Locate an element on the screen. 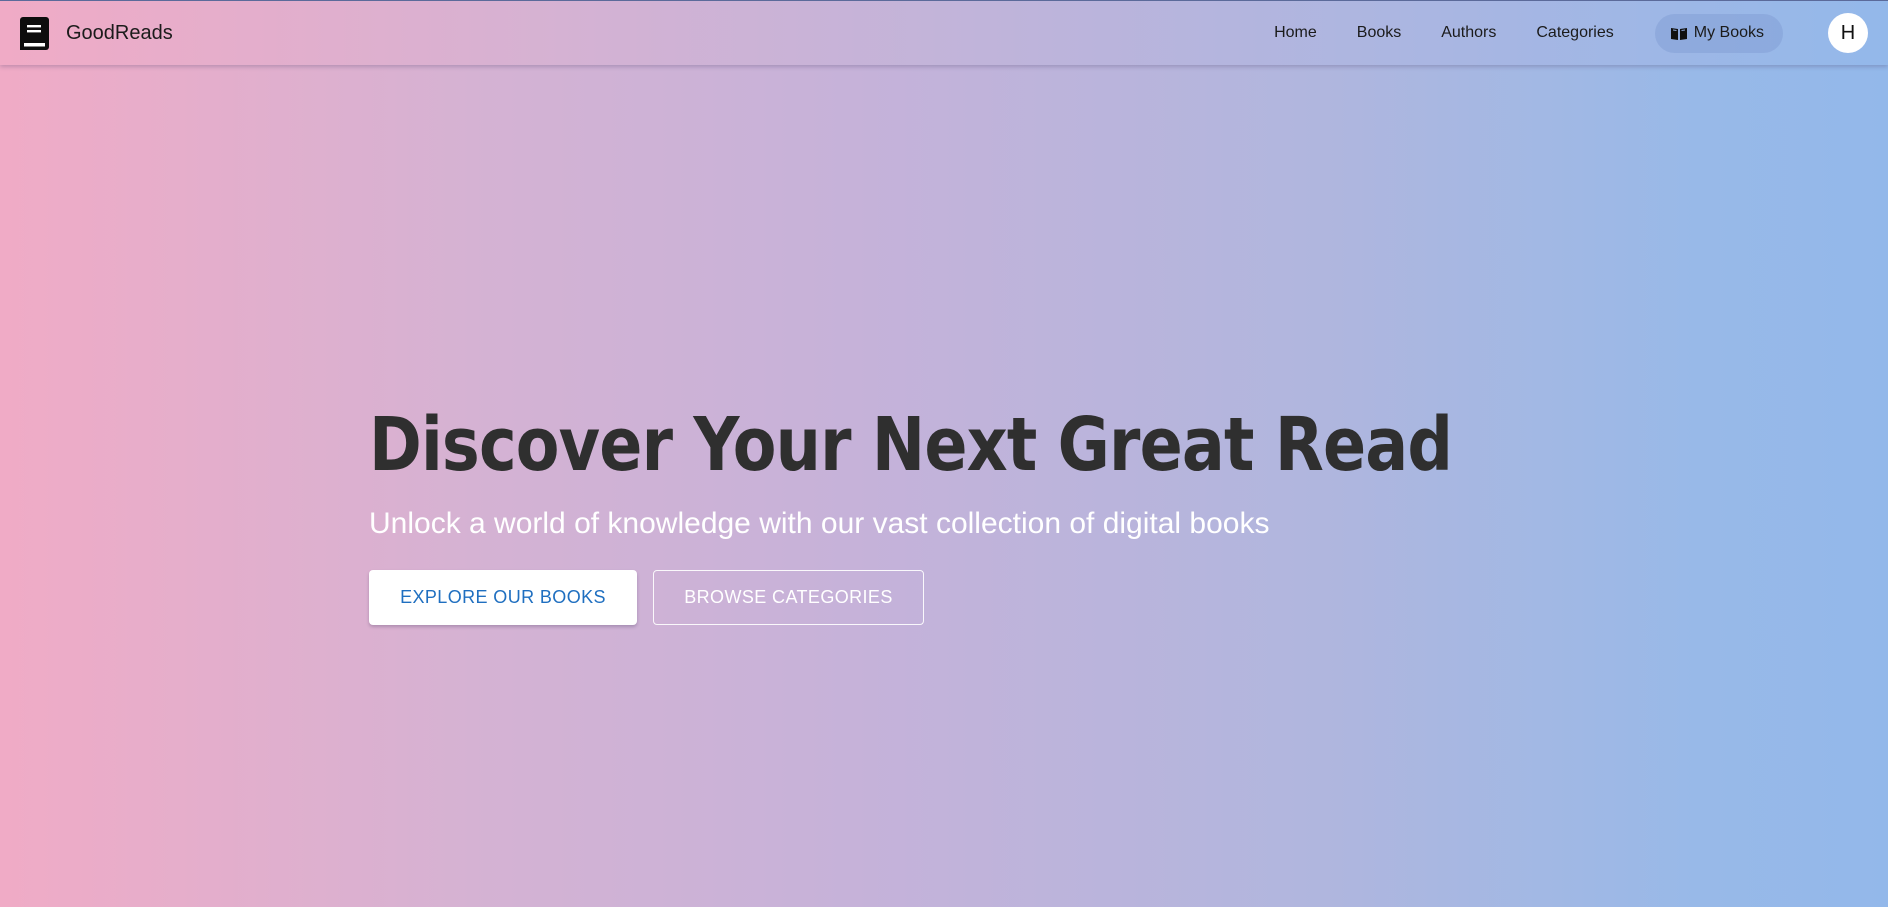  nav-authors: Authors is located at coordinates (1468, 33).